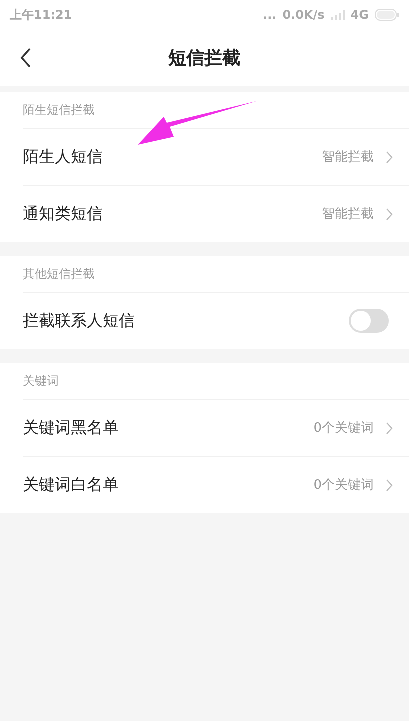 This screenshot has height=721, width=409. Describe the element at coordinates (216, 381) in the screenshot. I see `section-header: 关键词` at that location.